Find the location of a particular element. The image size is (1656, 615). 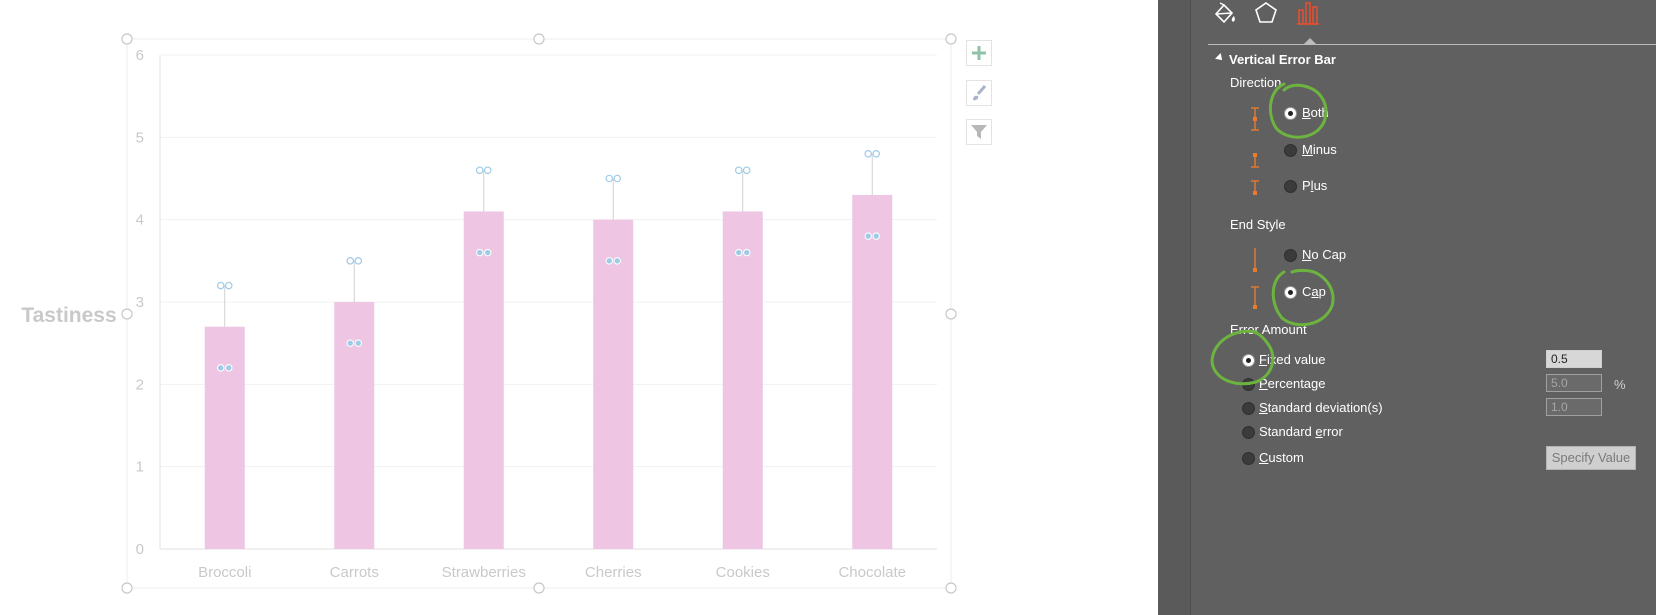

y-tick-label: 6 is located at coordinates (140, 55).